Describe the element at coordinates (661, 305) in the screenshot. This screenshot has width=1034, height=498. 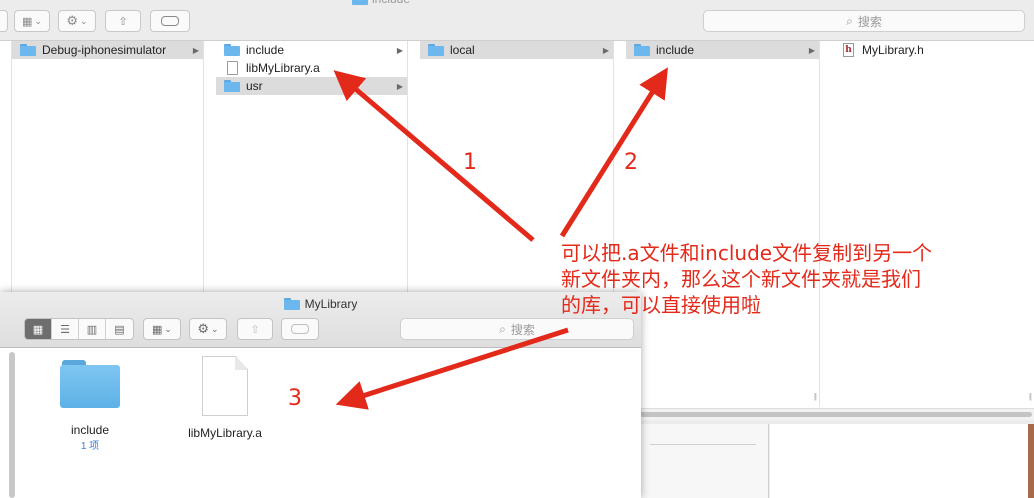
I see `note-line: 的库，可以直接使用啦` at that location.